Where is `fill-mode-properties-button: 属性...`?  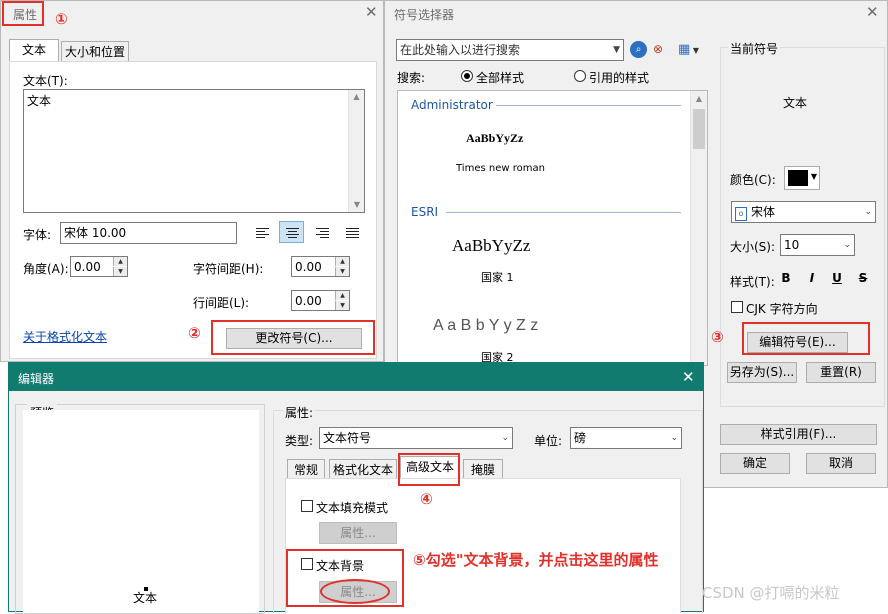
fill-mode-properties-button: 属性... is located at coordinates (358, 533).